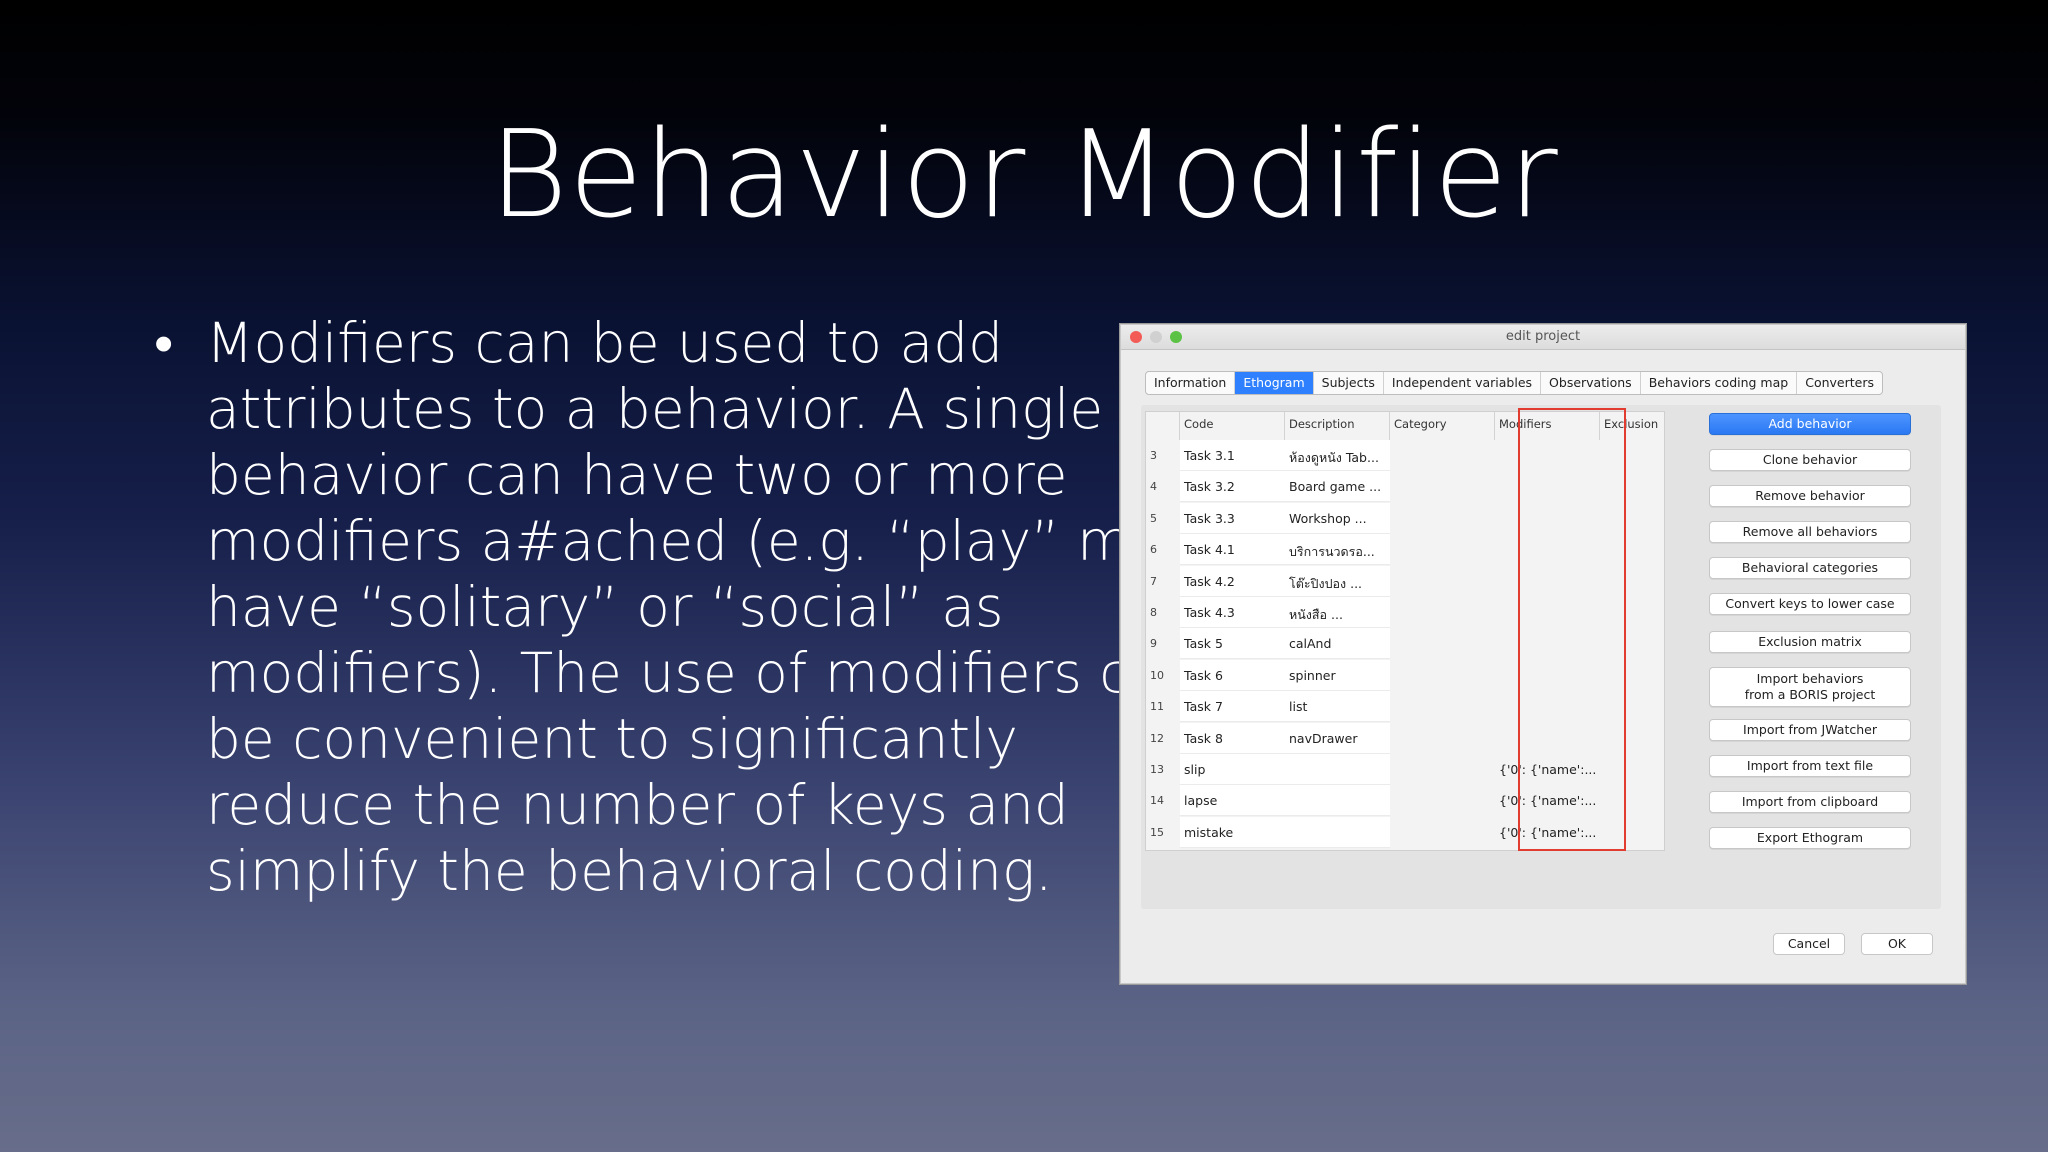  What do you see at coordinates (1232, 675) in the screenshot?
I see `row-code: Task 6` at bounding box center [1232, 675].